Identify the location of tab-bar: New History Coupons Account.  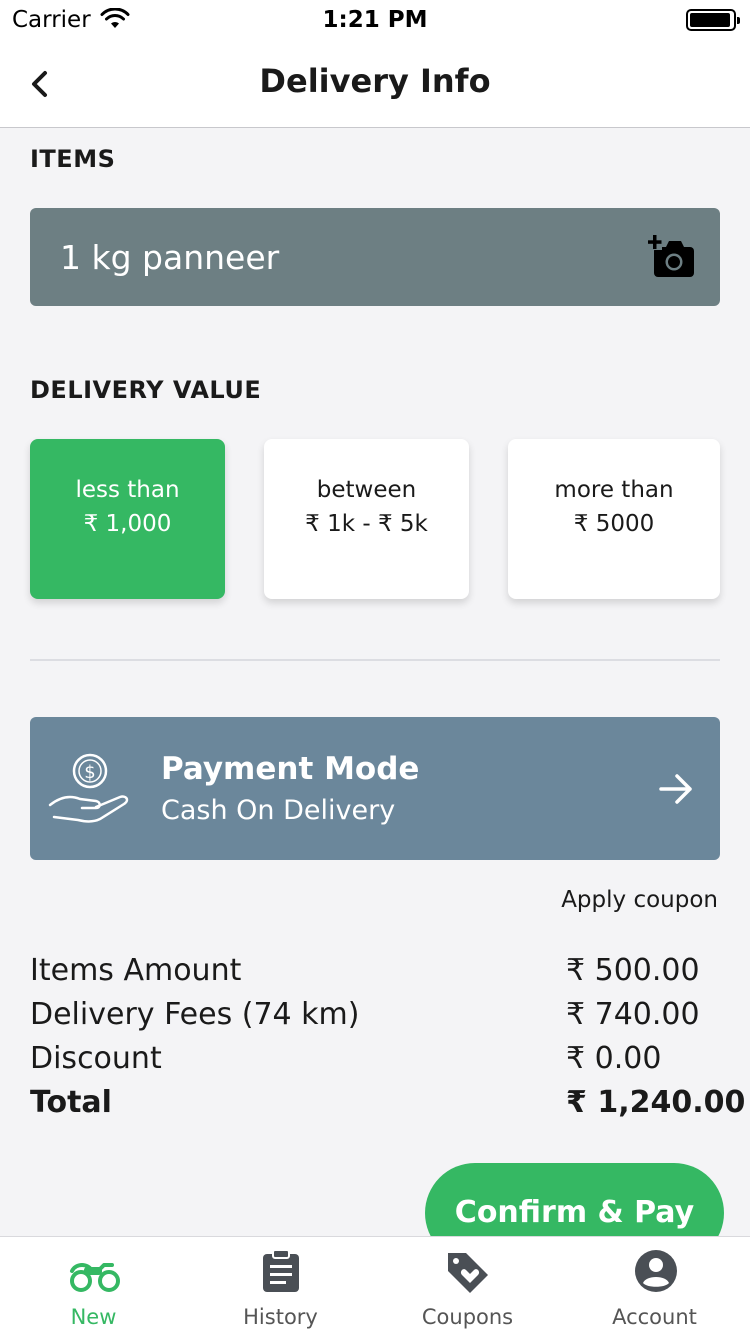
(375, 1285).